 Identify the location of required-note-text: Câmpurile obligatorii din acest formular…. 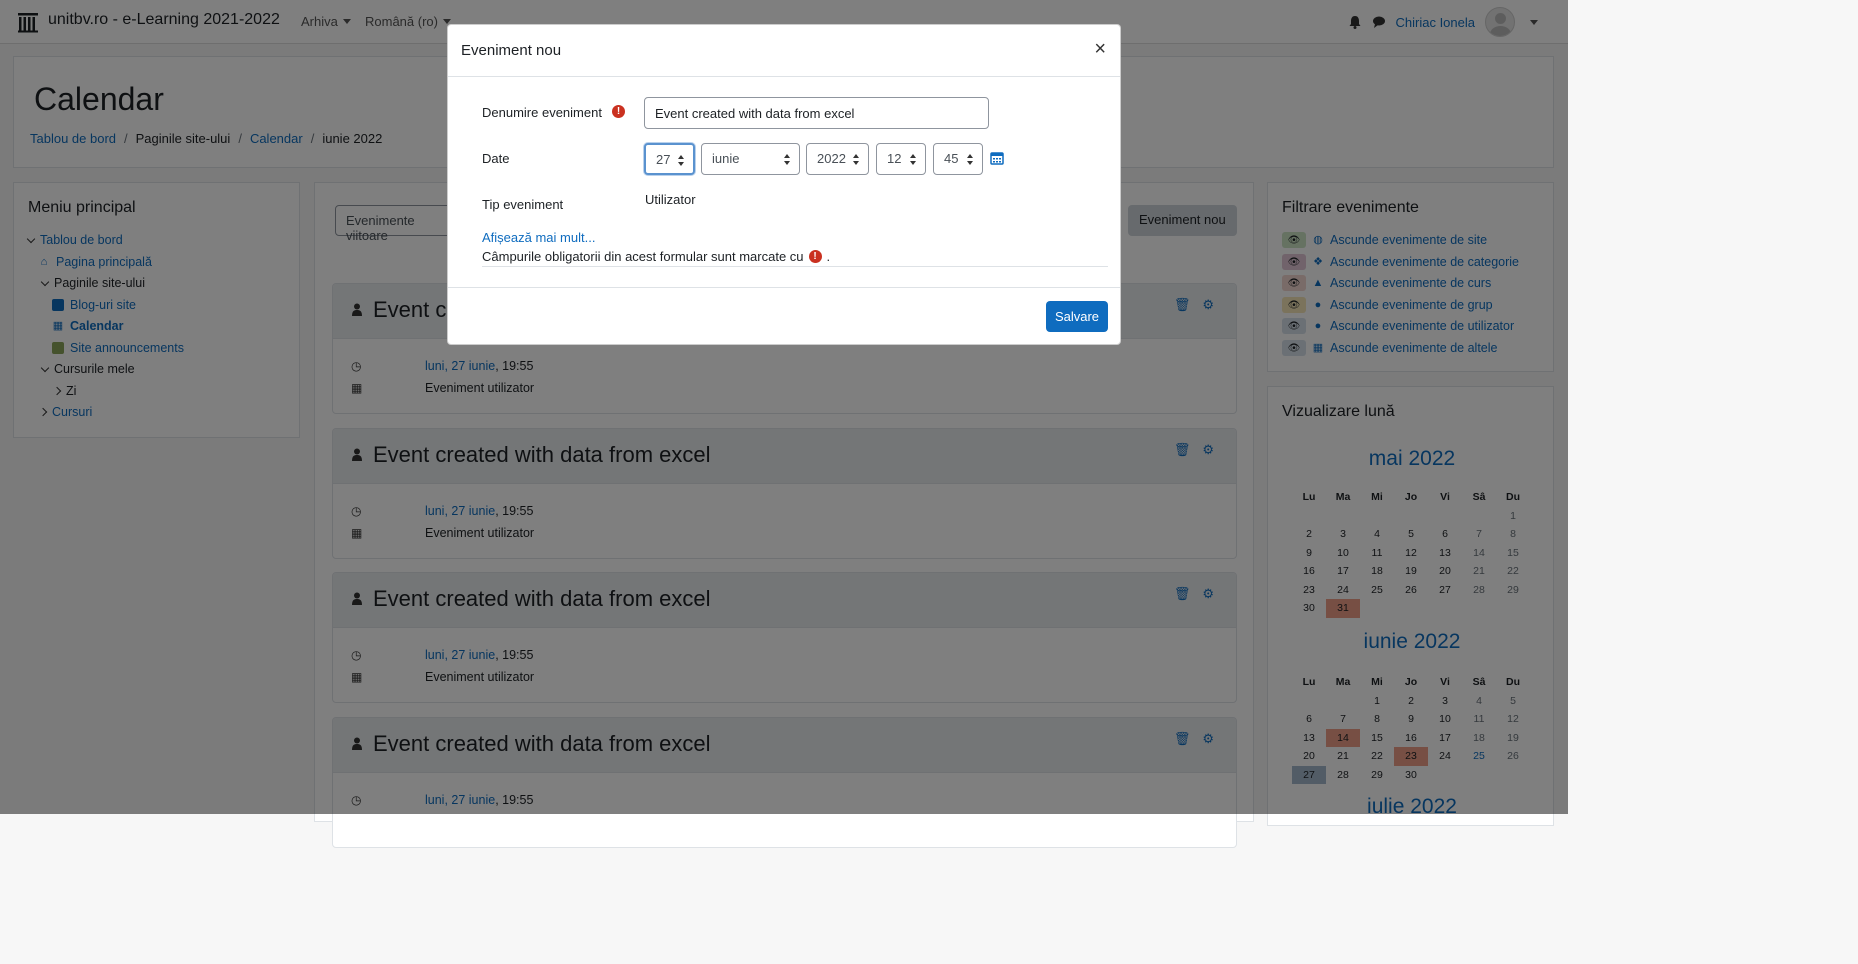
(643, 256).